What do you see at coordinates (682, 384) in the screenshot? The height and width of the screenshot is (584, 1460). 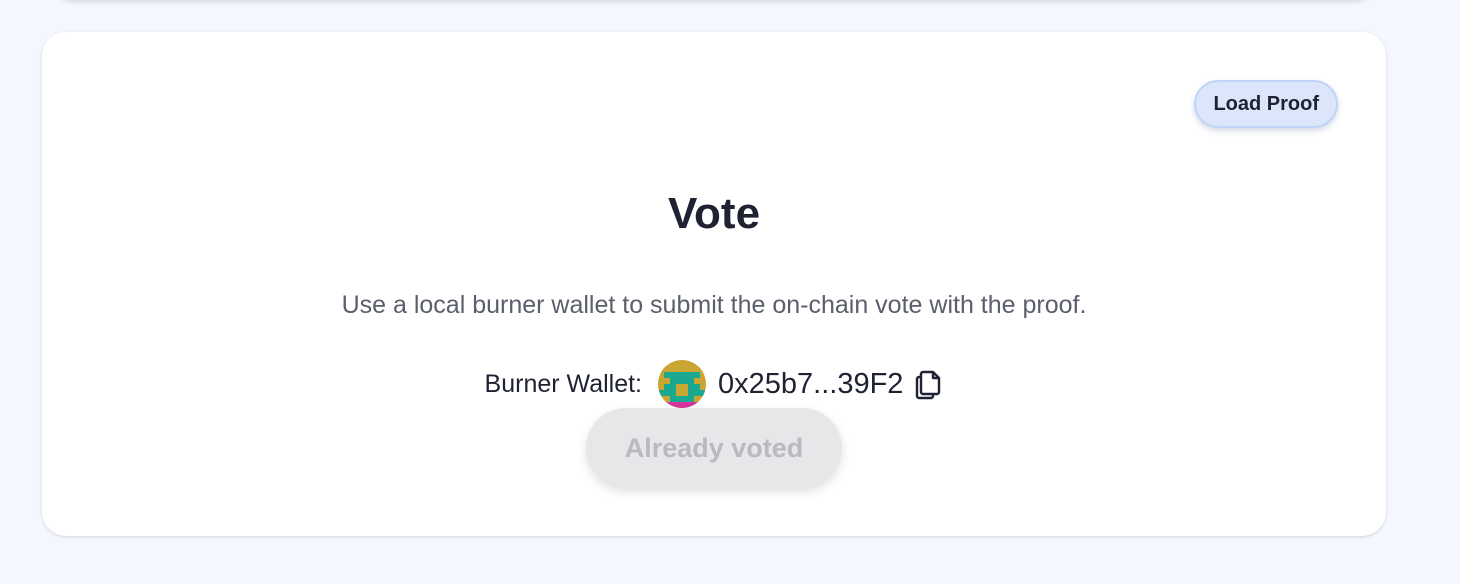 I see `blockie-avatar-icon` at bounding box center [682, 384].